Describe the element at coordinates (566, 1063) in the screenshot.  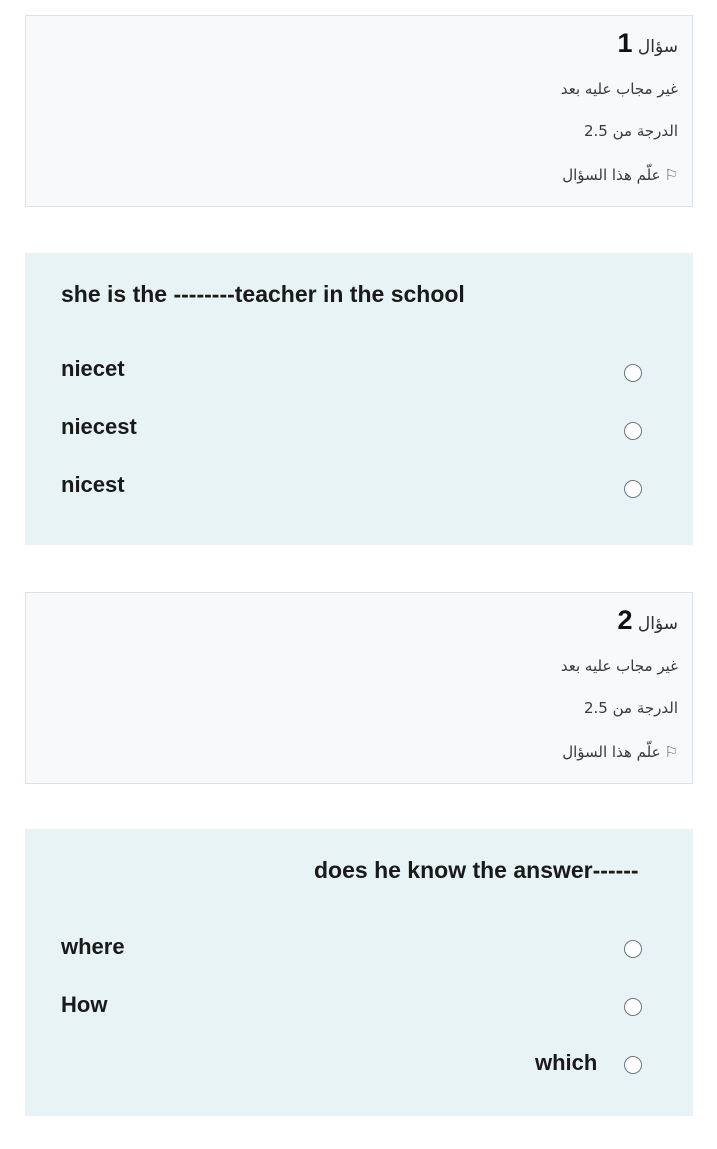
I see `question-2-option-3-label: which` at that location.